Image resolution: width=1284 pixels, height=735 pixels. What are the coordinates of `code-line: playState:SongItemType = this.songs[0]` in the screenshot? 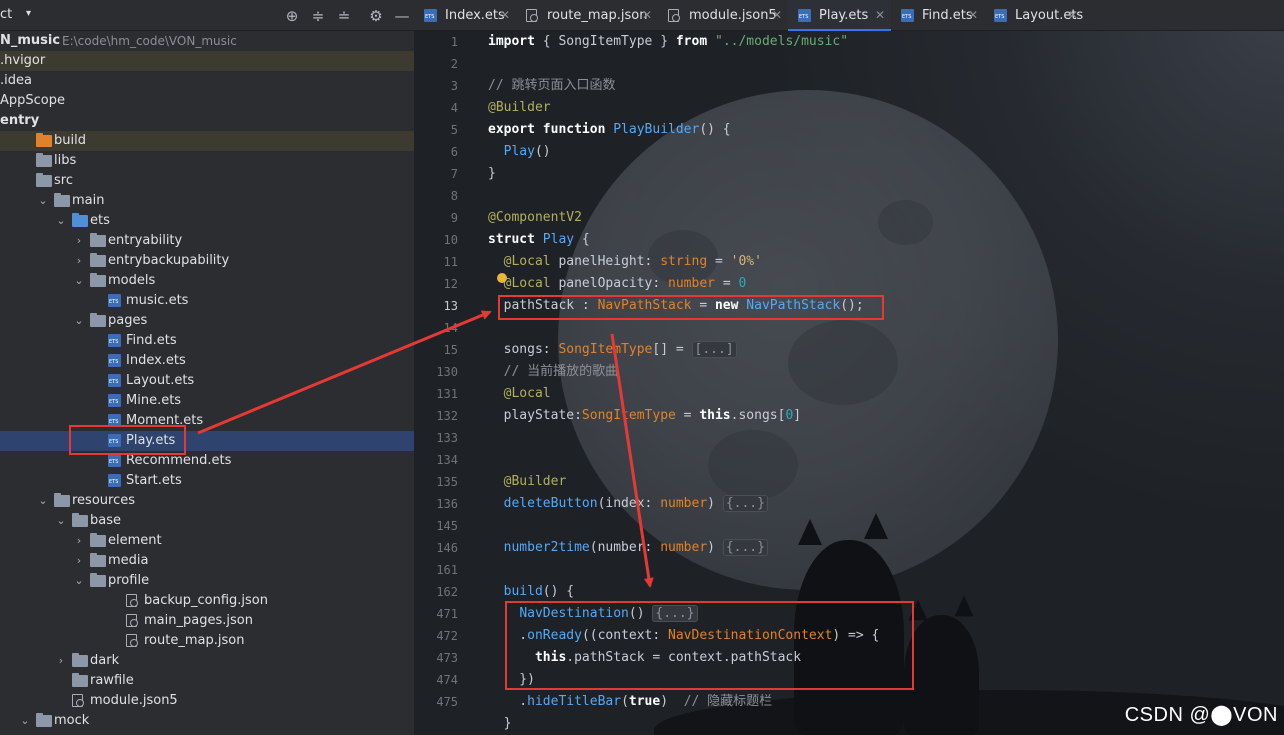 It's located at (644, 416).